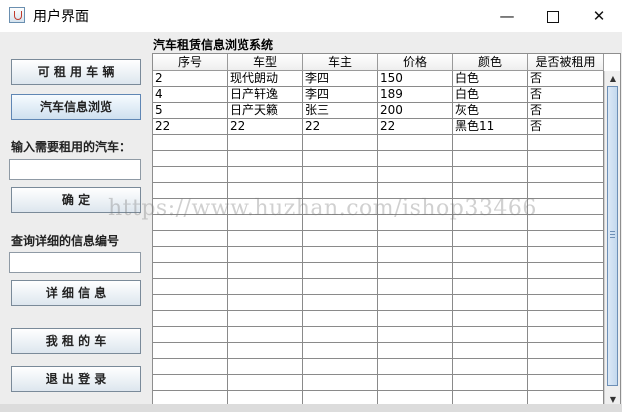 The height and width of the screenshot is (412, 622). Describe the element at coordinates (76, 107) in the screenshot. I see `browse-cars-button: 汽车信息浏览` at that location.